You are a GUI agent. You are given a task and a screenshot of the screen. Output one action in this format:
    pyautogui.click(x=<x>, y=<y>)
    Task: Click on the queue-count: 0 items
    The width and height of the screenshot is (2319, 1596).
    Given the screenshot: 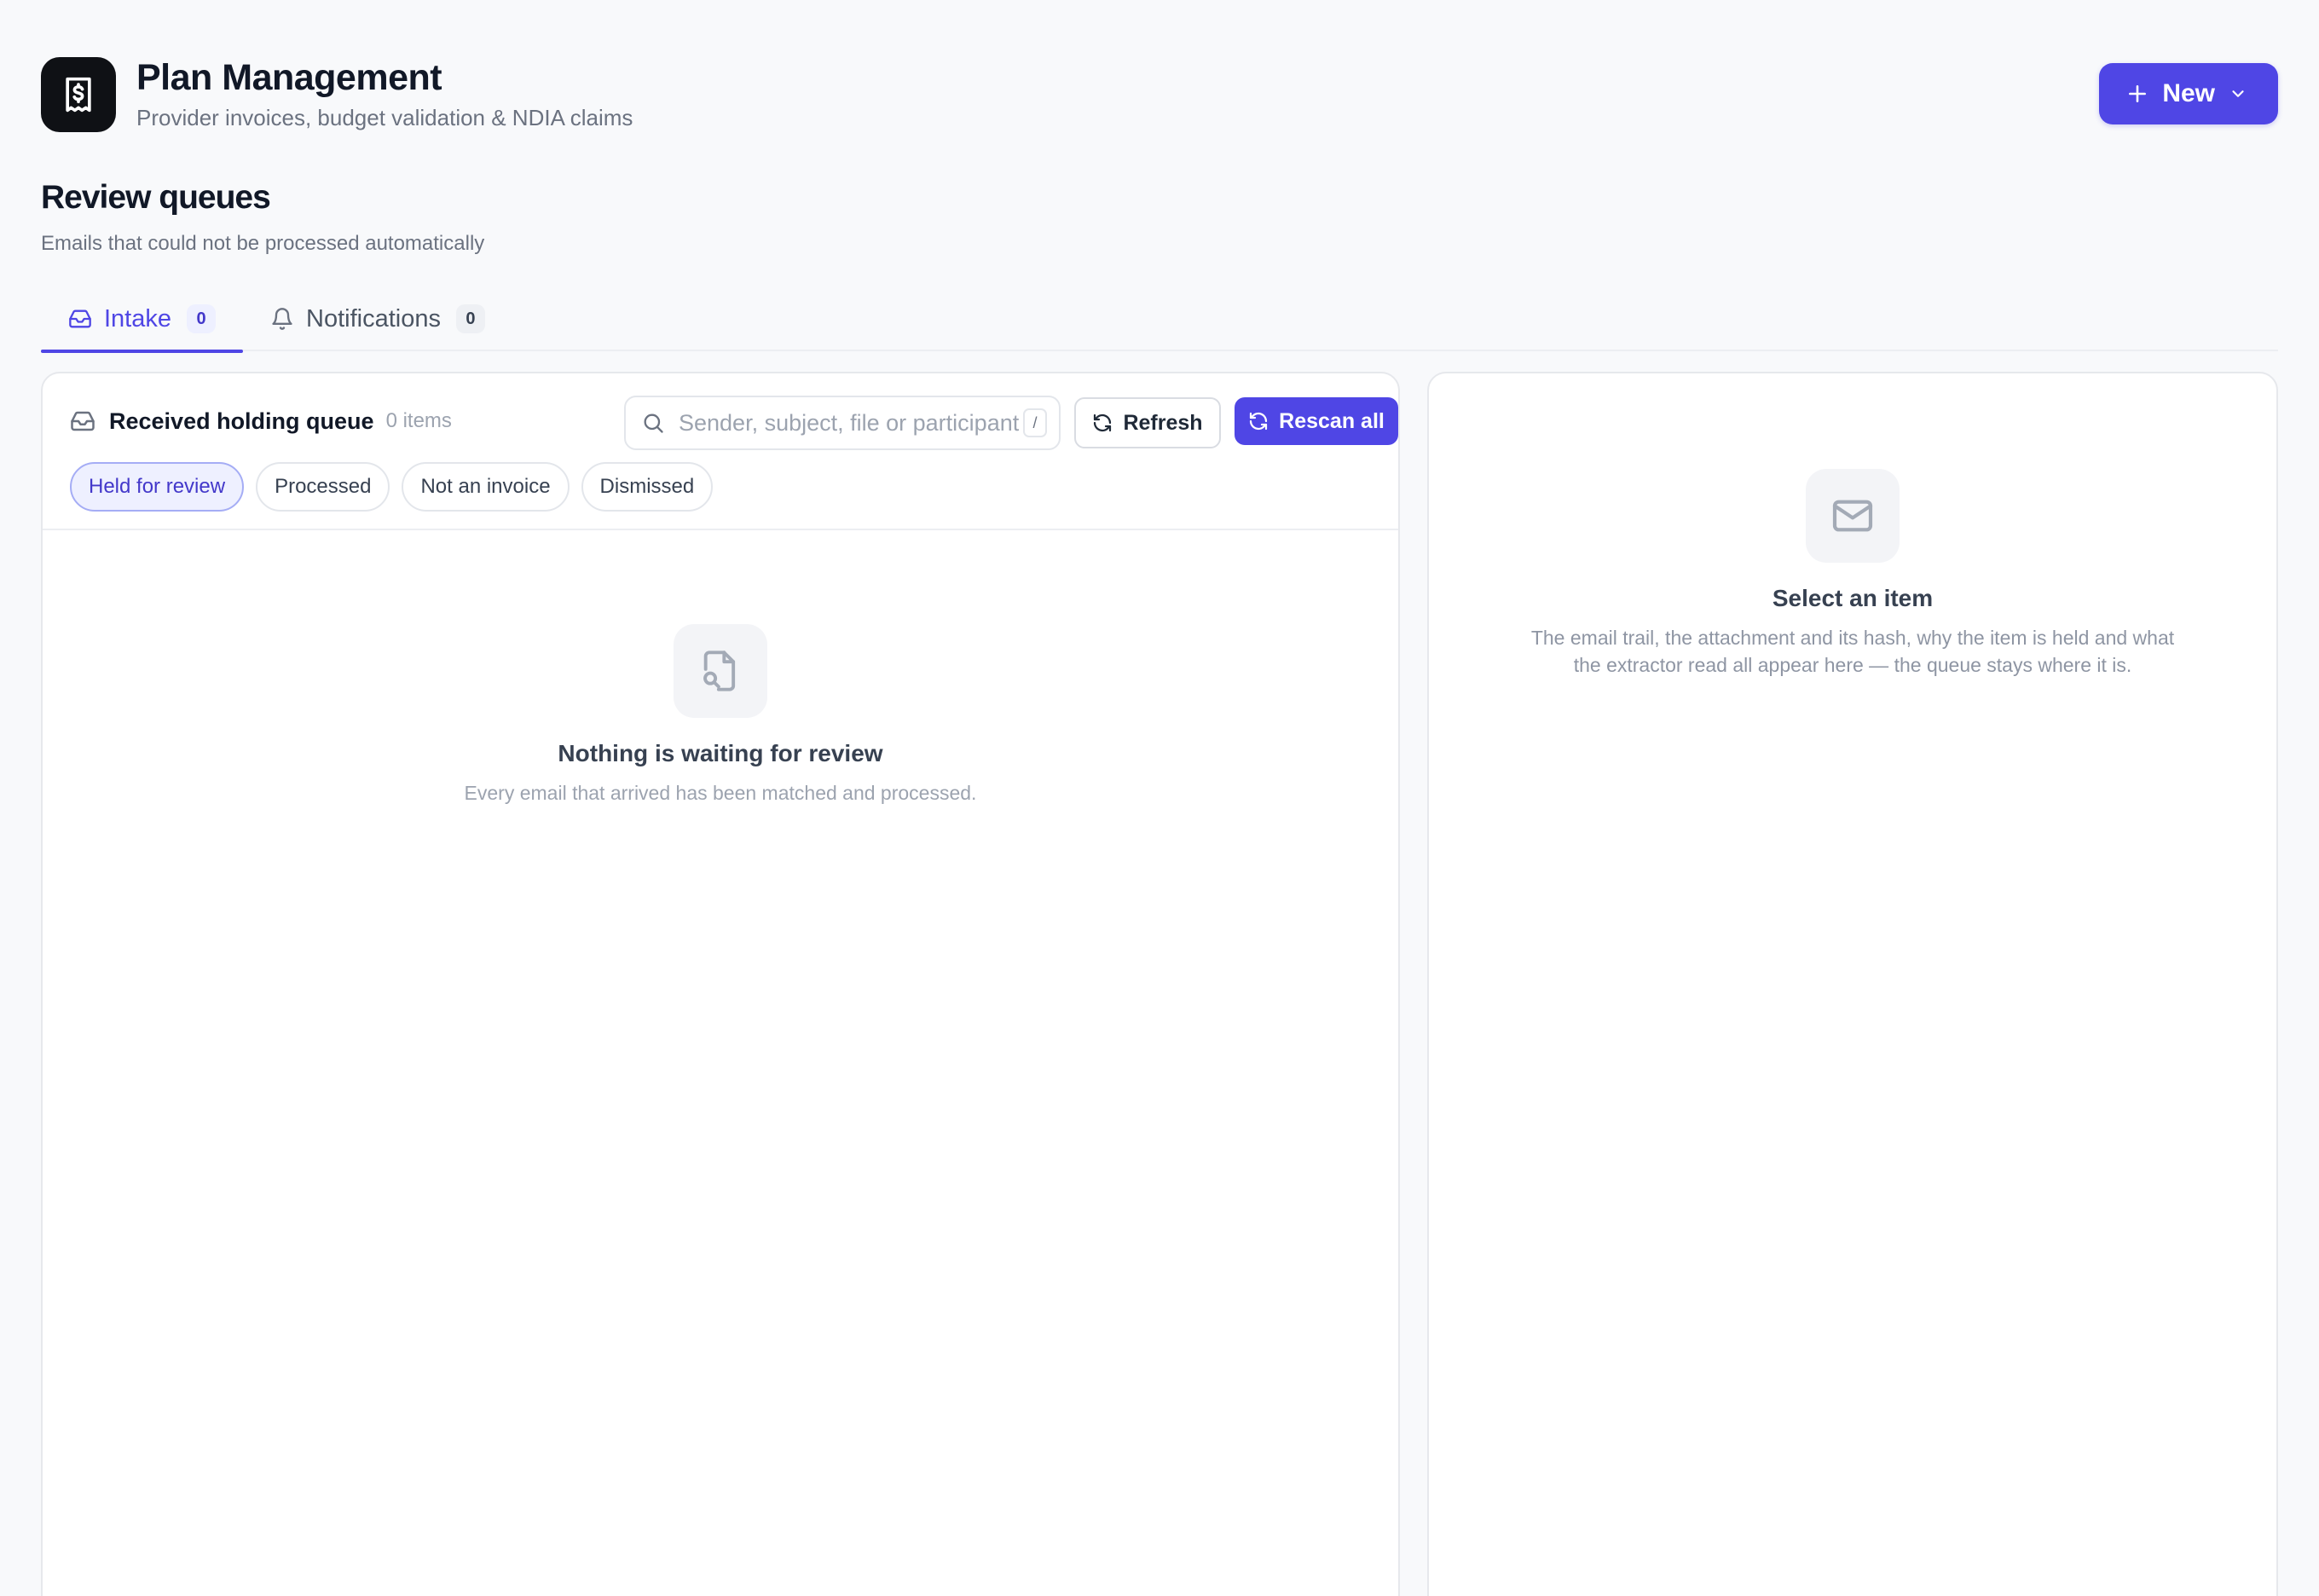 What is the action you would take?
    pyautogui.click(x=418, y=420)
    